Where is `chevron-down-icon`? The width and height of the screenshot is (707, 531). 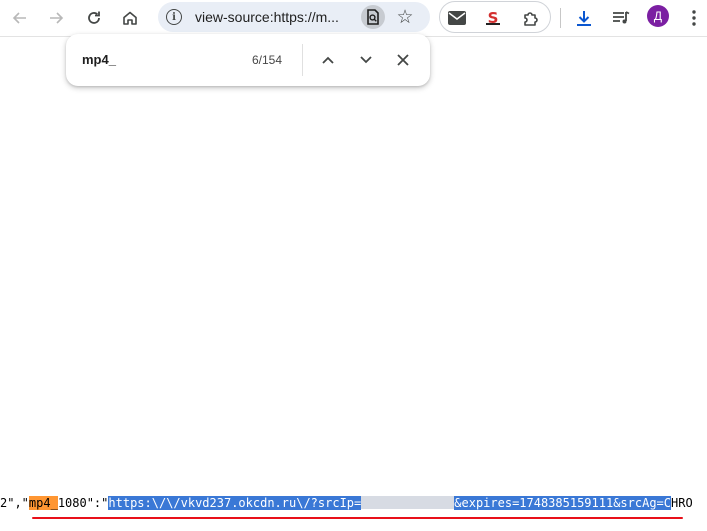 chevron-down-icon is located at coordinates (366, 60).